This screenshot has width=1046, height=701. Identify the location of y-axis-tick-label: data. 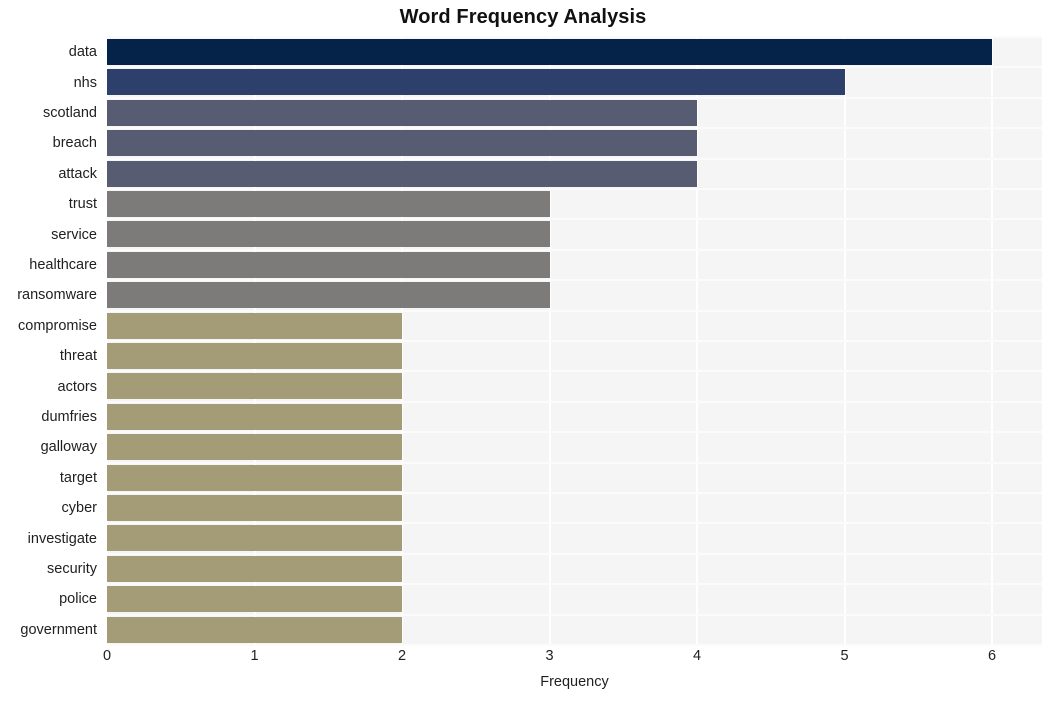
(82, 52).